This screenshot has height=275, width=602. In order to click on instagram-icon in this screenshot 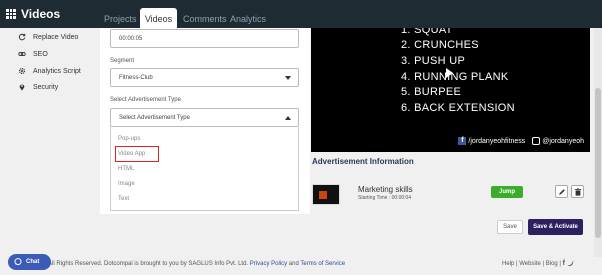, I will do `click(536, 141)`.